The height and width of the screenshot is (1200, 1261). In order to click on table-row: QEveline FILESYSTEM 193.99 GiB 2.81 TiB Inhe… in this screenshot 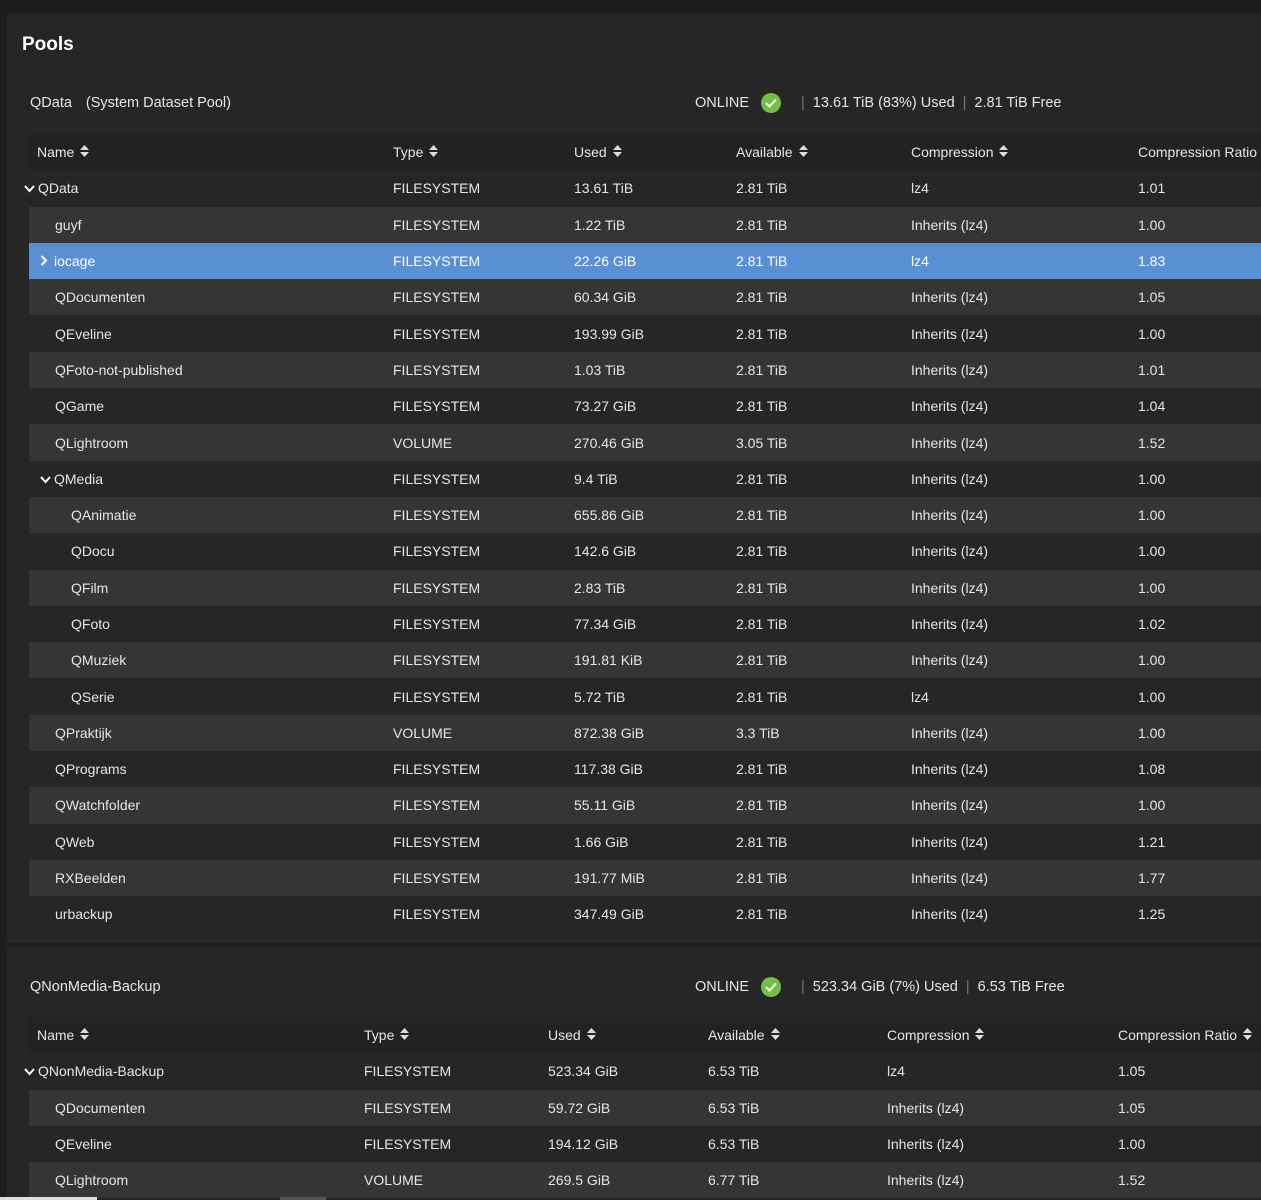, I will do `click(645, 333)`.